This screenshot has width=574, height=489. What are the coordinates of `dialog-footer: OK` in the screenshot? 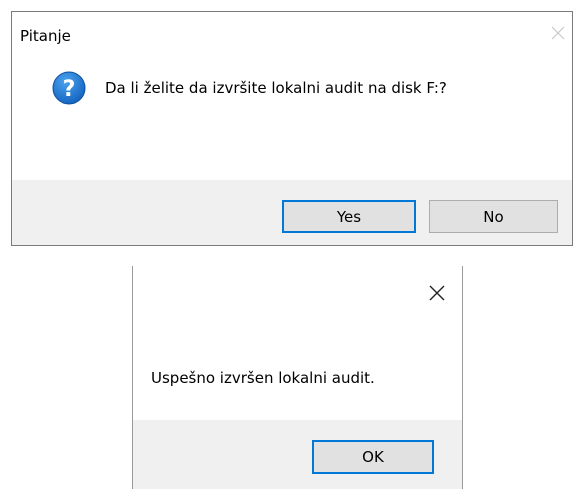 It's located at (297, 454).